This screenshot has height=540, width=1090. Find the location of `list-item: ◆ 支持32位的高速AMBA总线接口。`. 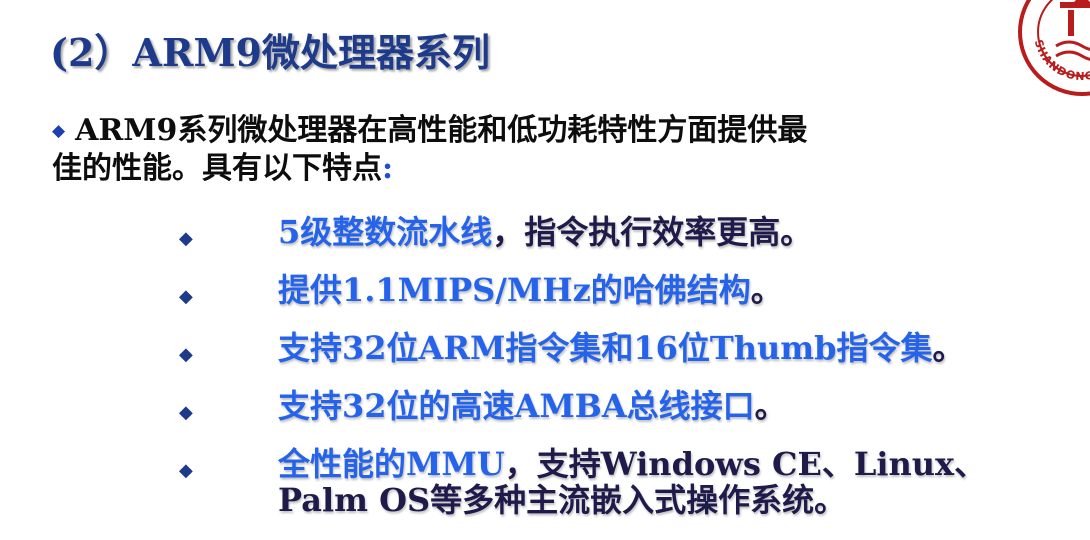

list-item: ◆ 支持32位的高速AMBA总线接口。 is located at coordinates (545, 415).